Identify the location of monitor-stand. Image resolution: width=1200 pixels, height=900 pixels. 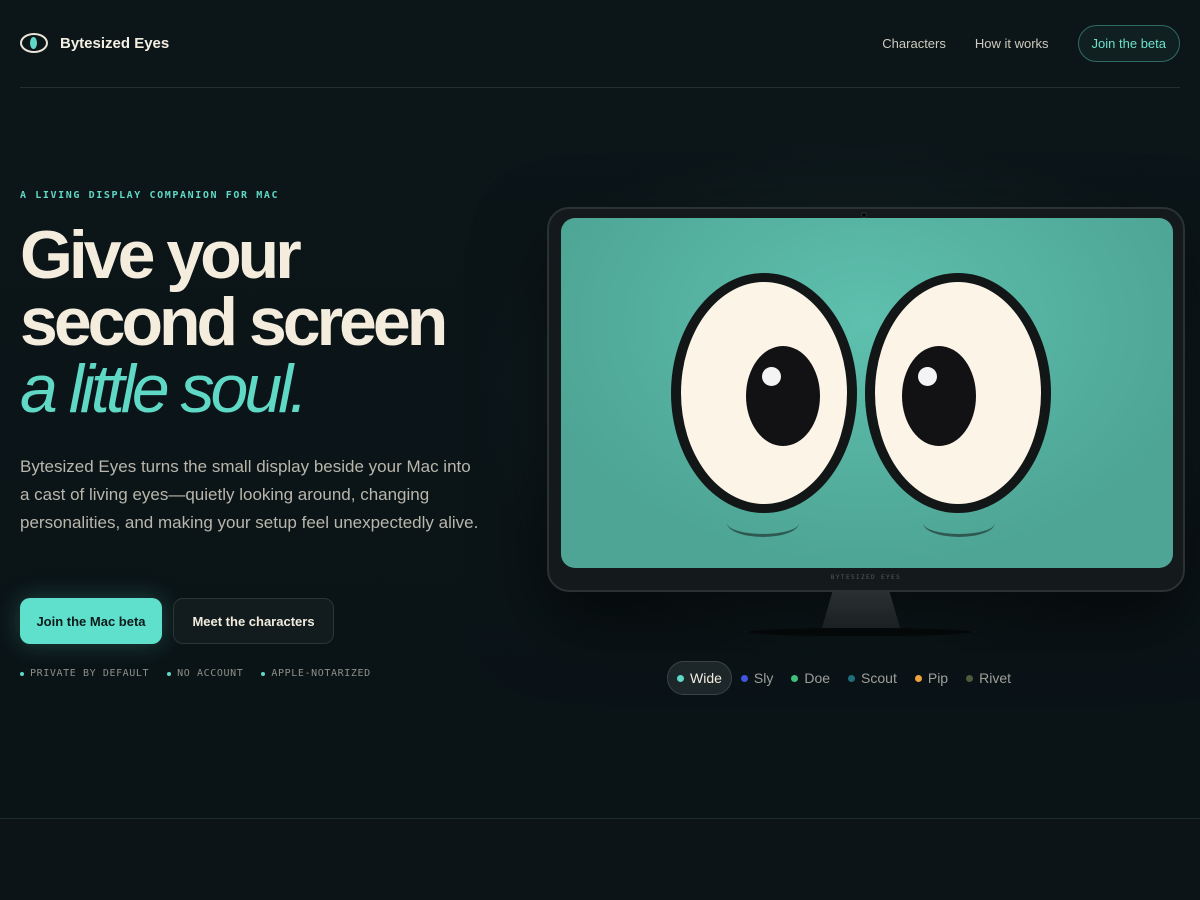
(861, 609).